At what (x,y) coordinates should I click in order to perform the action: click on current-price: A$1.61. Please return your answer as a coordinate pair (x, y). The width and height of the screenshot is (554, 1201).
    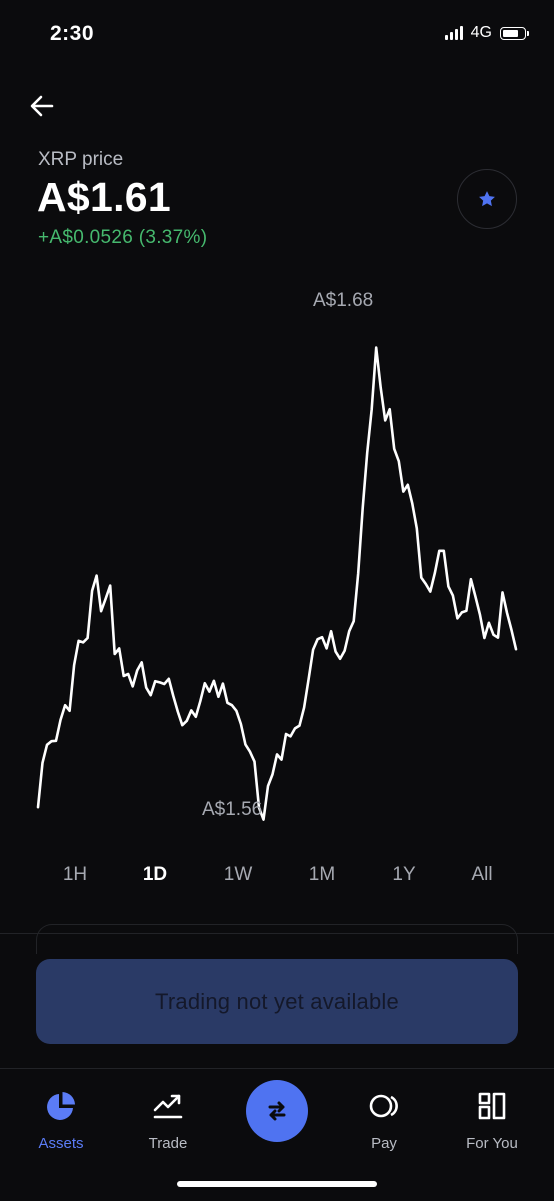
    Looking at the image, I should click on (104, 197).